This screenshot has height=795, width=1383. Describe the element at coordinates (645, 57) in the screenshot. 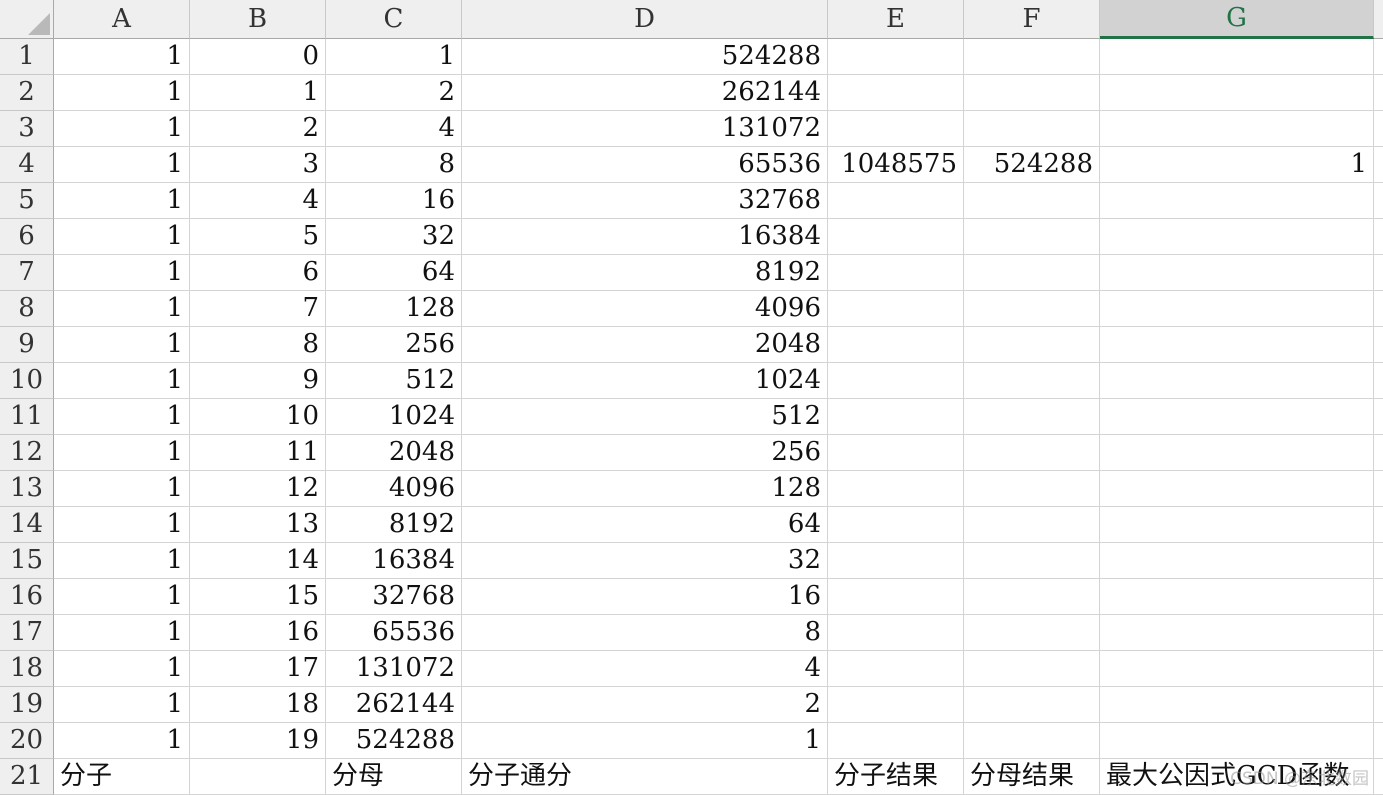

I see `cell-d1: 524288` at that location.